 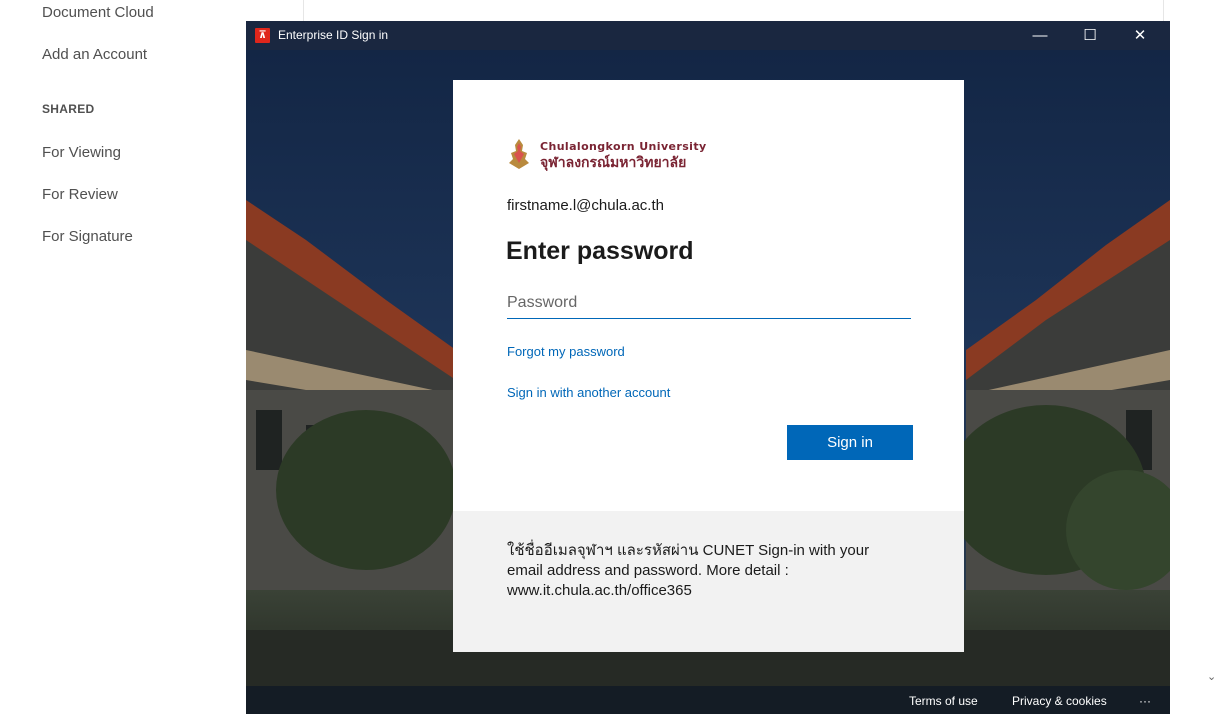 What do you see at coordinates (613, 163) in the screenshot?
I see `logo-text-th: จุฬาลงกรณ์มหาวิทยาลัย` at bounding box center [613, 163].